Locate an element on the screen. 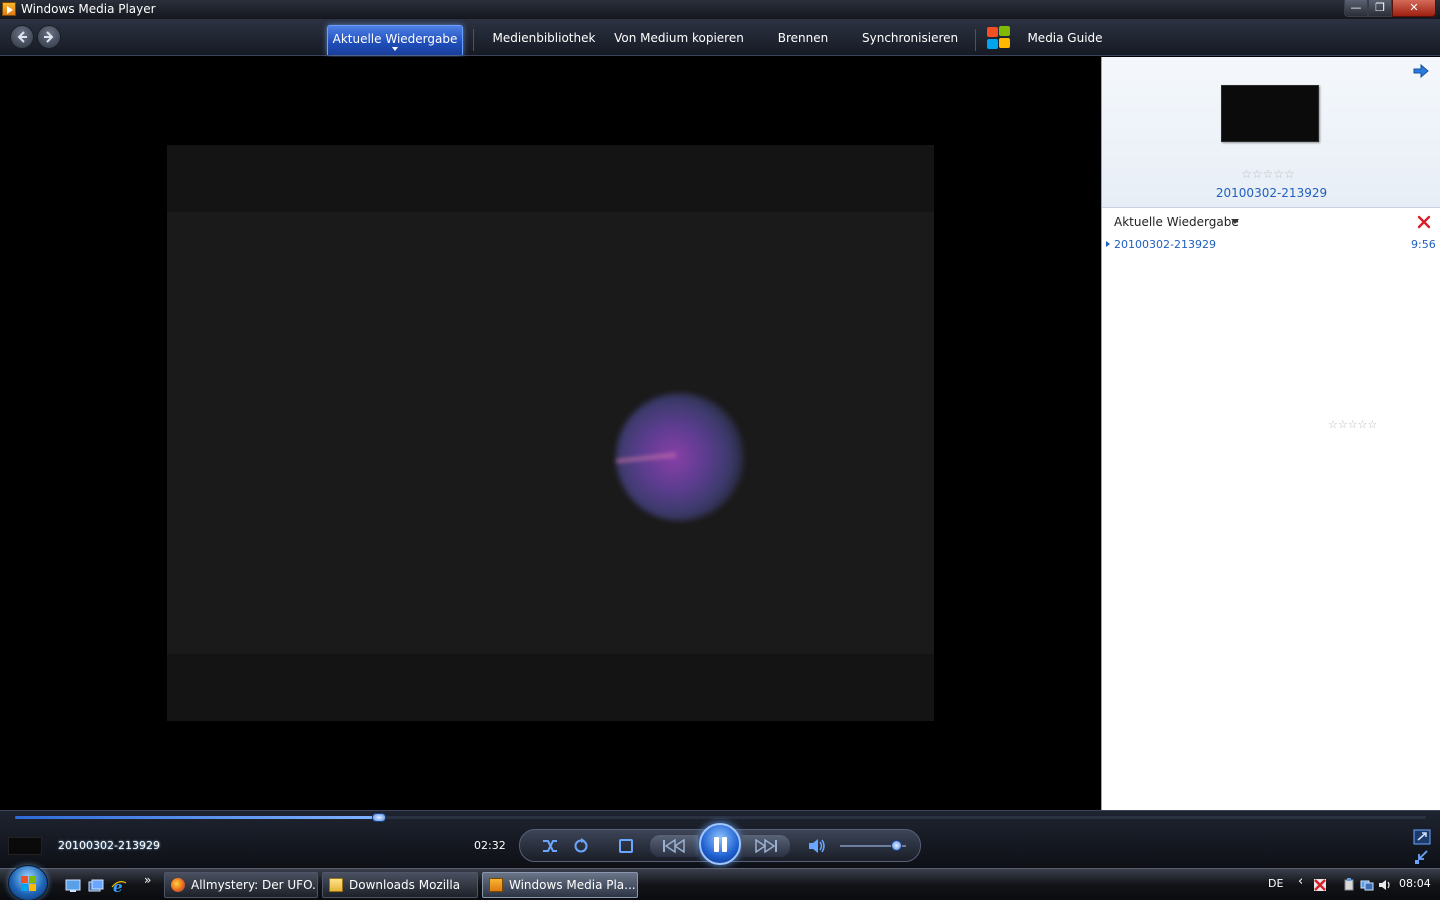 Image resolution: width=1440 pixels, height=900 pixels. close-icon is located at coordinates (1424, 222).